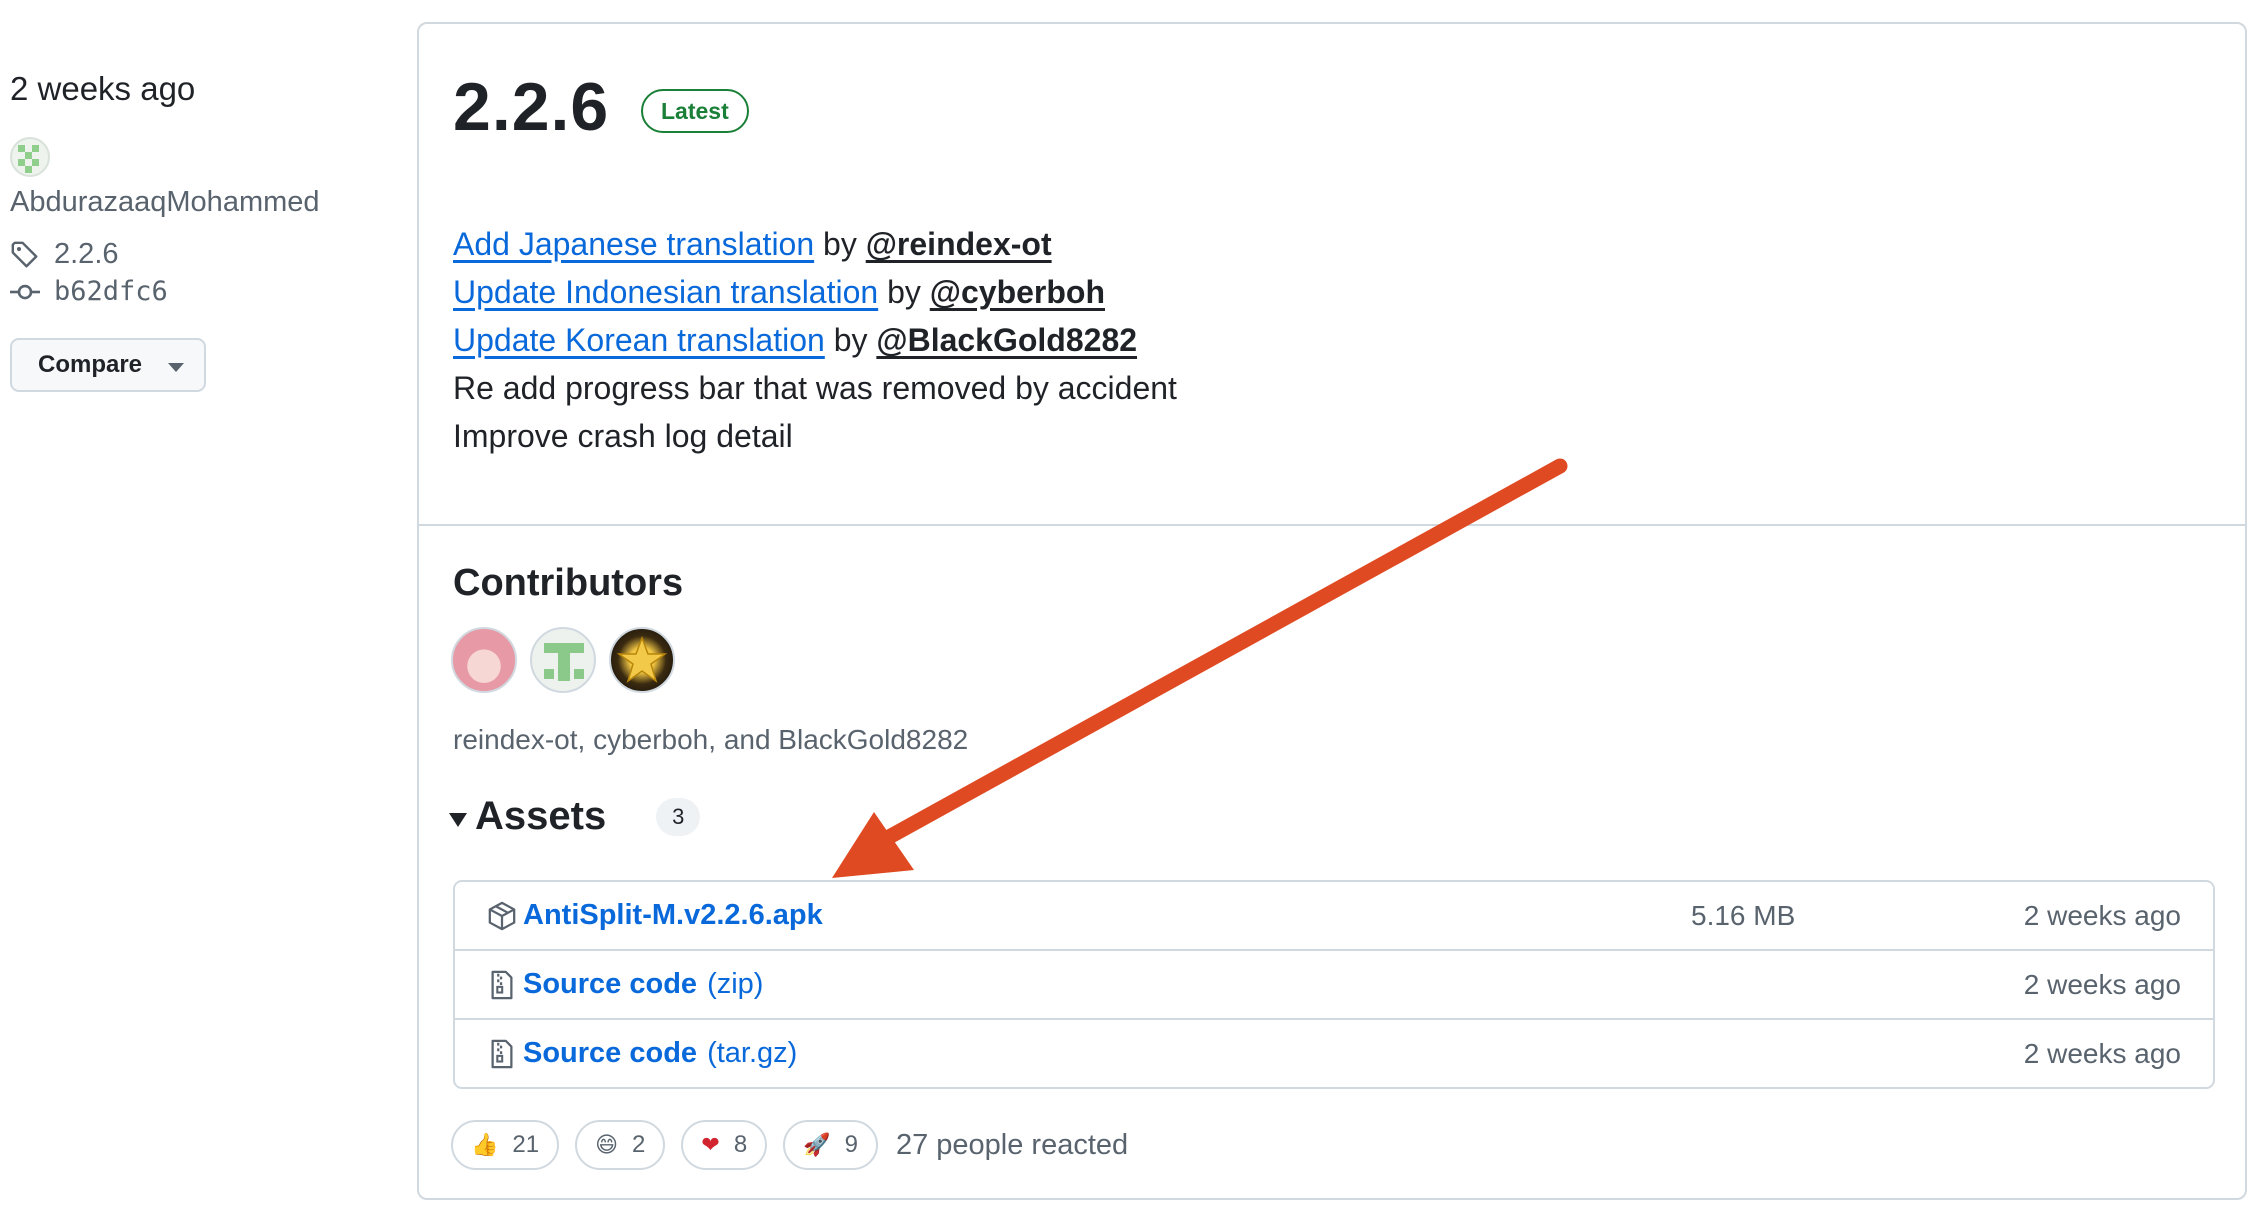  Describe the element at coordinates (607, 1145) in the screenshot. I see `laugh-icon: 😄` at that location.